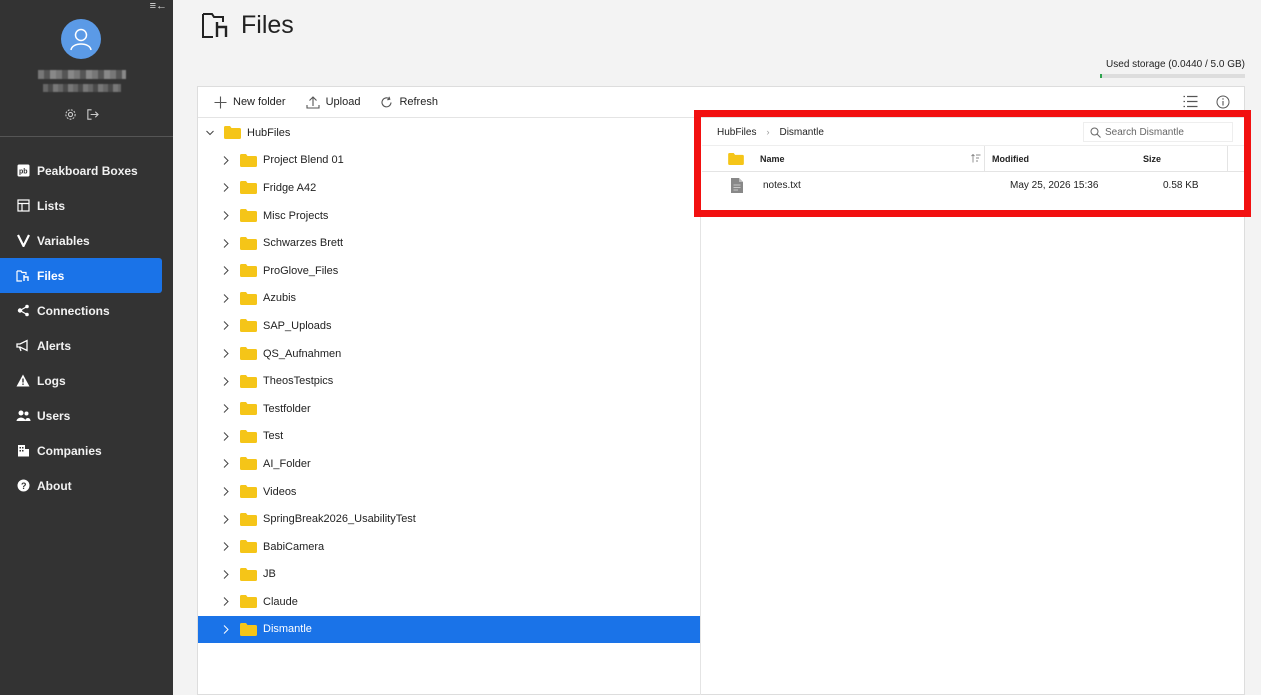 This screenshot has width=1261, height=695. I want to click on new-folder-button: New folder, so click(250, 102).